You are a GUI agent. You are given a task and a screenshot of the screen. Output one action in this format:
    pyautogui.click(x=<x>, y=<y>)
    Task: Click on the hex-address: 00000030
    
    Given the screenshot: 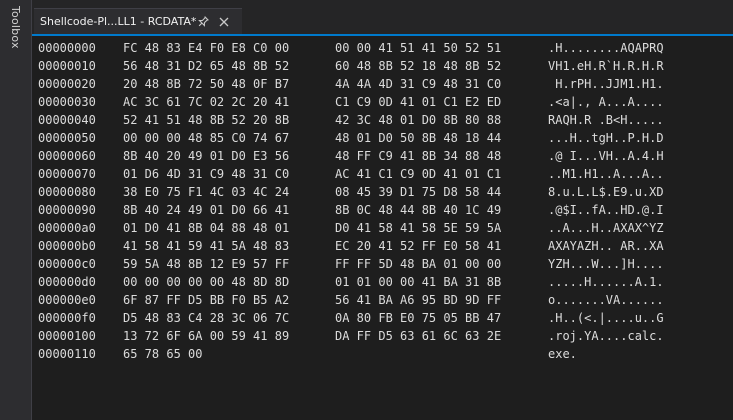 What is the action you would take?
    pyautogui.click(x=67, y=102)
    